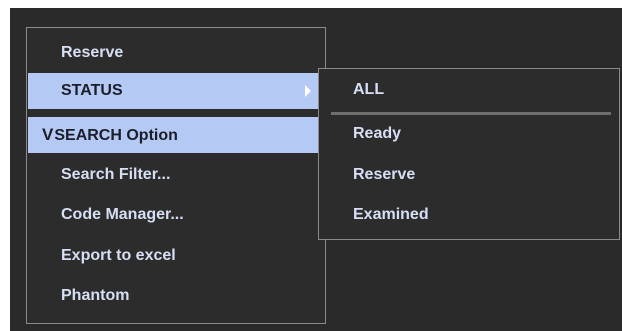 The height and width of the screenshot is (331, 622). I want to click on checkmark-icon: V, so click(48, 134).